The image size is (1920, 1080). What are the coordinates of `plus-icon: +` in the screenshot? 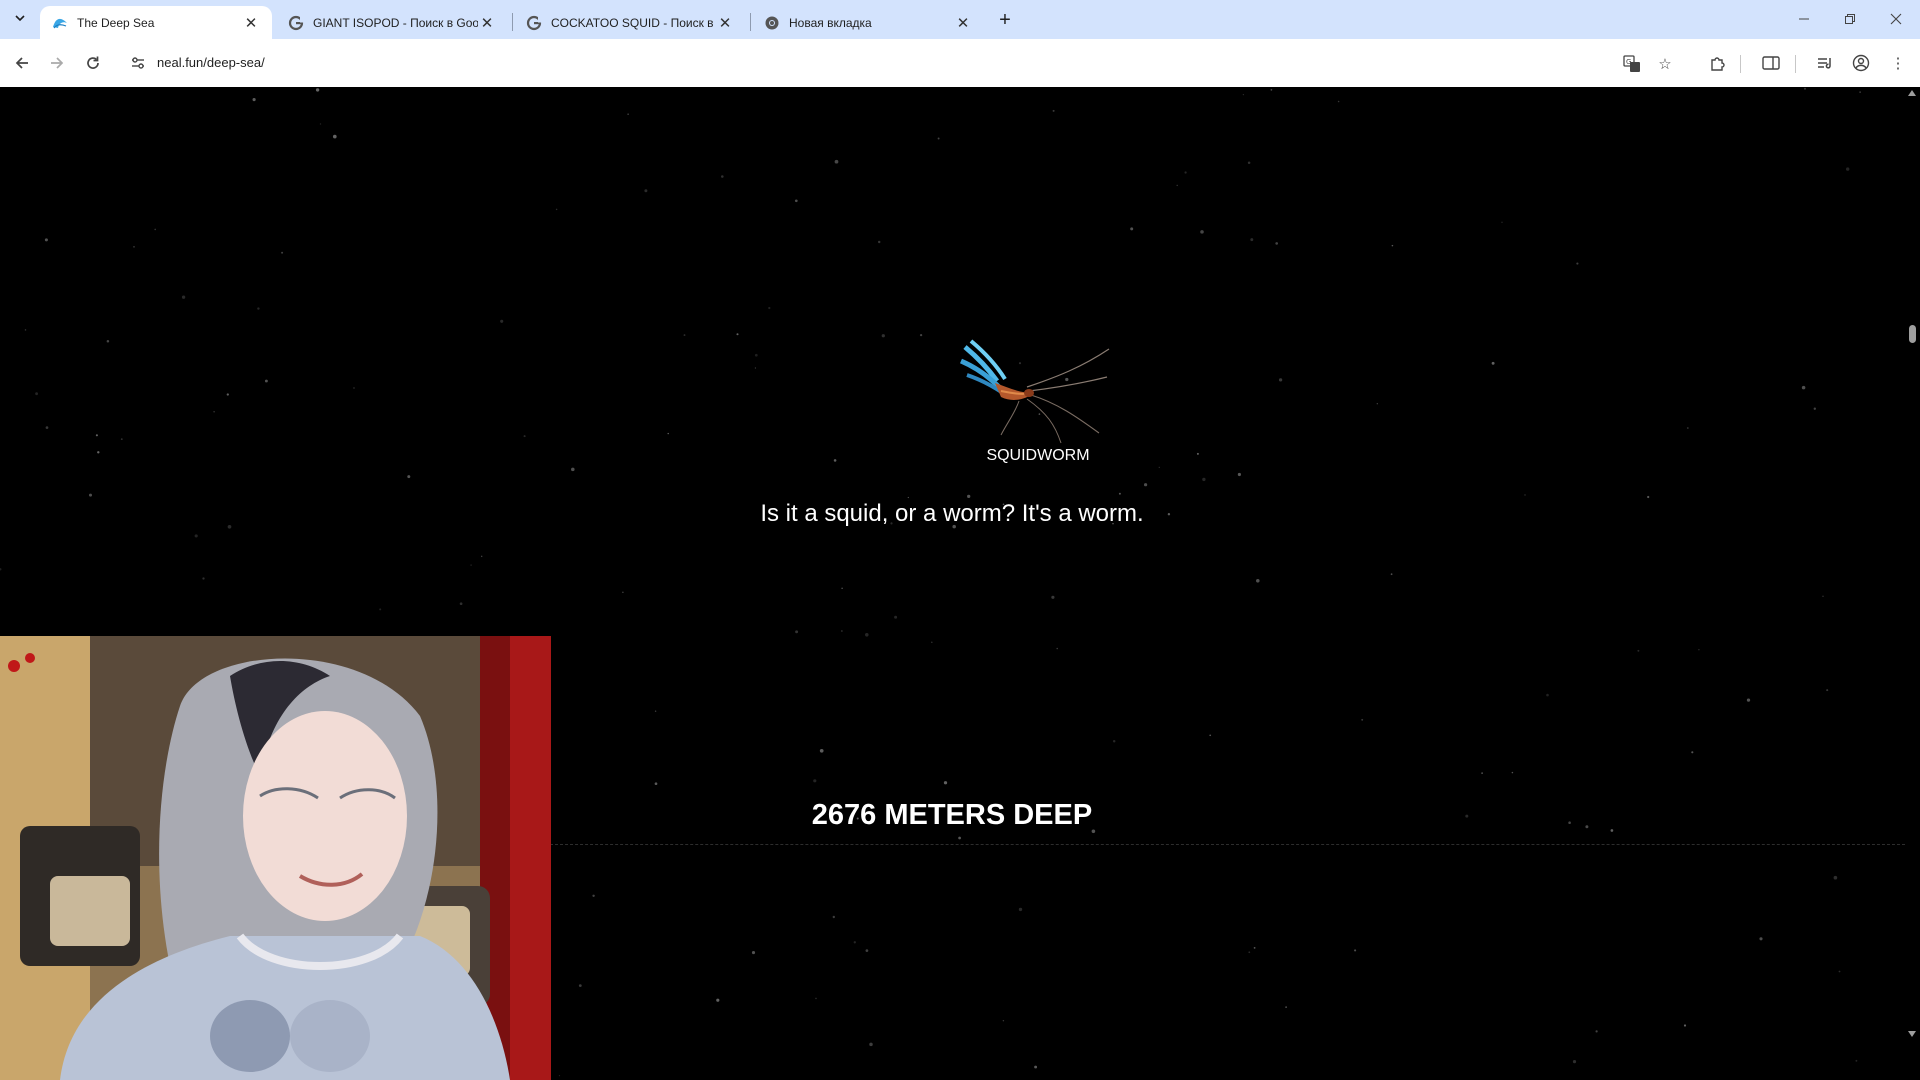 It's located at (1005, 19).